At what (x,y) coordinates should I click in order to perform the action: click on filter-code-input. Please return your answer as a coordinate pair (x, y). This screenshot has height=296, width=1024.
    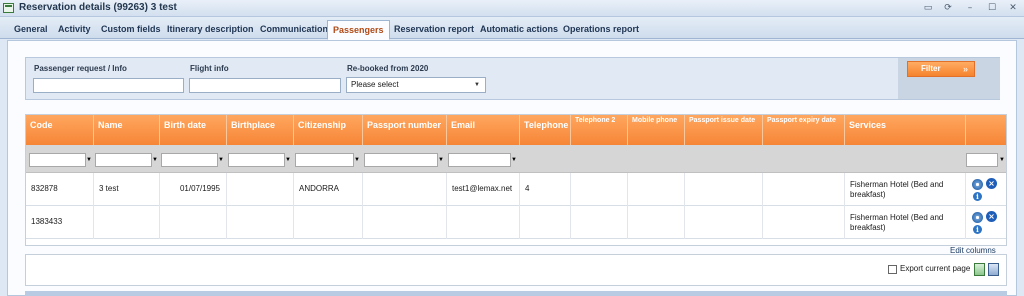
    Looking at the image, I should click on (57, 160).